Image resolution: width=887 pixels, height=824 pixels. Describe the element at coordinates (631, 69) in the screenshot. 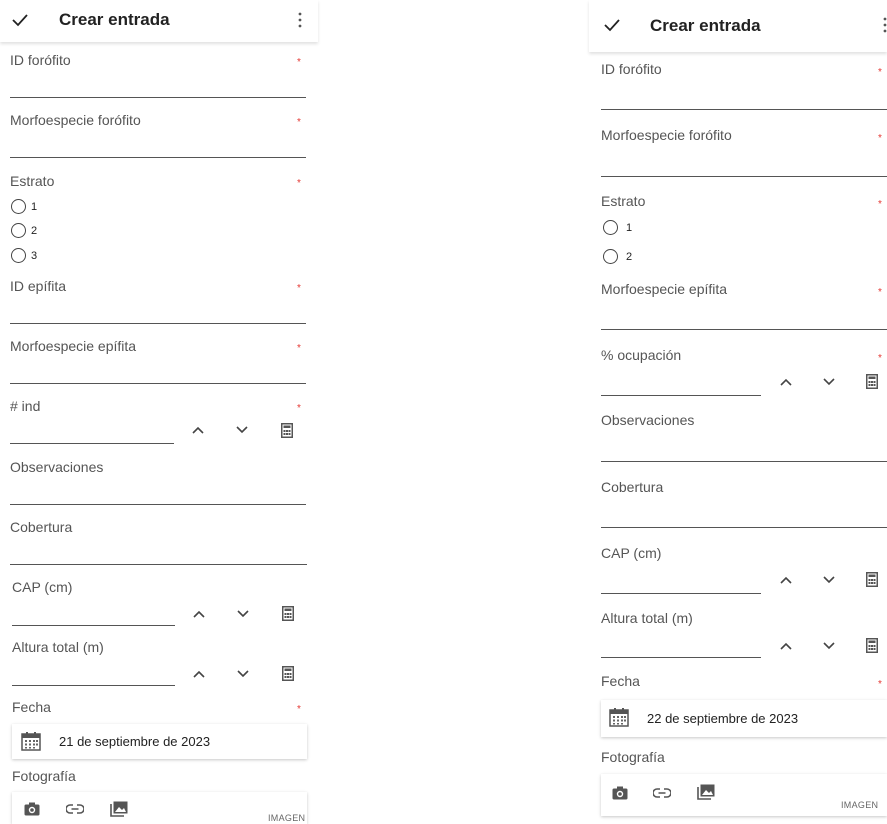

I see `id-forofito-label: ID forófito` at that location.